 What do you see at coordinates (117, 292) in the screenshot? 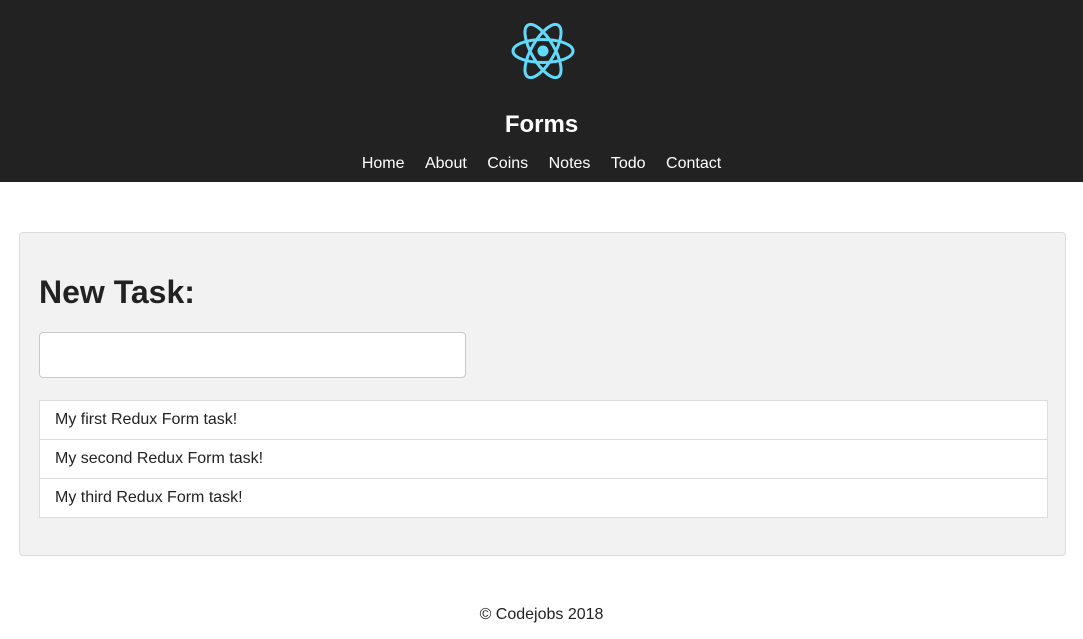
I see `new-task-heading: New Task:` at bounding box center [117, 292].